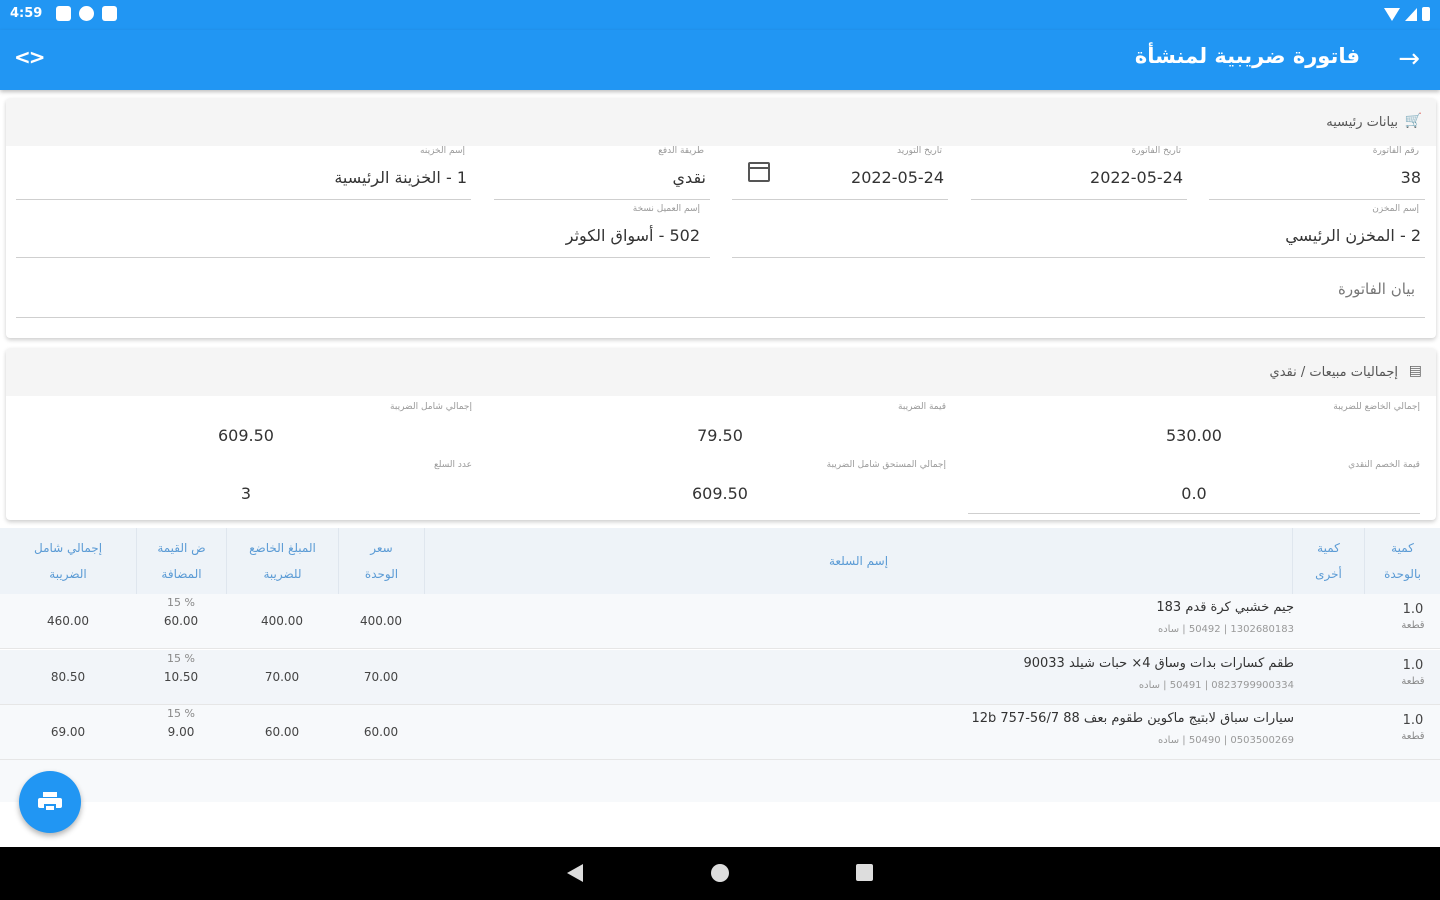 This screenshot has width=1440, height=900. What do you see at coordinates (886, 465) in the screenshot?
I see `due-incl-tax-label: إجمالي المستحق شامل الضريبة` at bounding box center [886, 465].